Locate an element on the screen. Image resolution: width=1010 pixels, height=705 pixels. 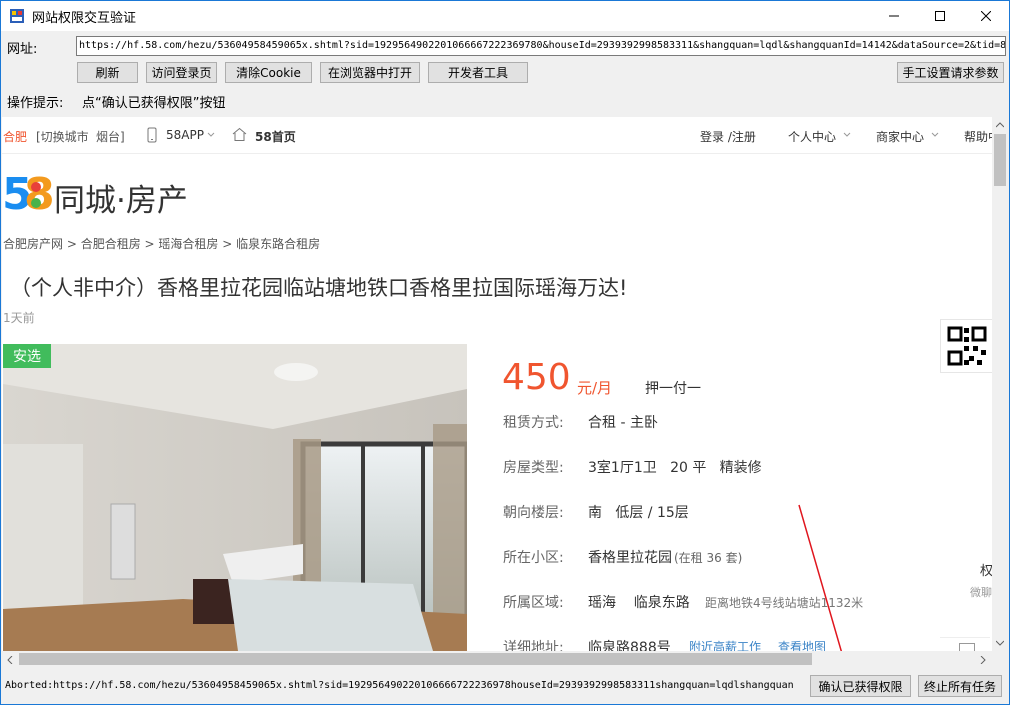
breadcrumb: 合肥房产网 > 合肥合租房 > 瑶海合租房 > 临泉东路合租房 is located at coordinates (162, 244).